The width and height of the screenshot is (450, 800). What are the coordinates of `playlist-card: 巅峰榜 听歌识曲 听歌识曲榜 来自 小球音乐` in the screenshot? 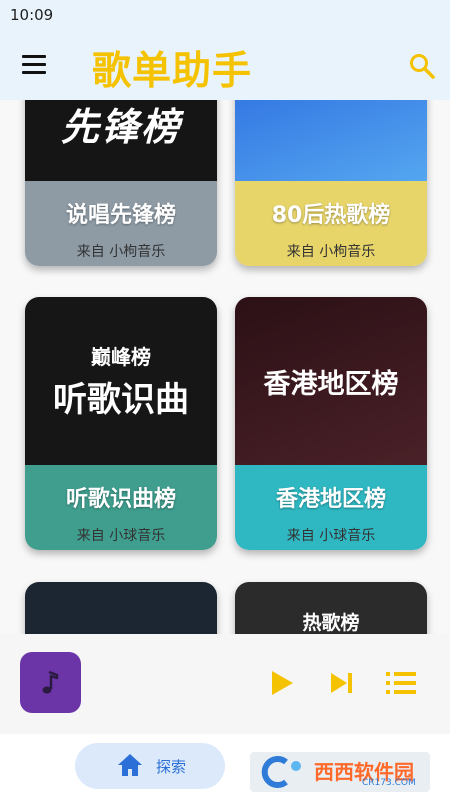 It's located at (121, 423).